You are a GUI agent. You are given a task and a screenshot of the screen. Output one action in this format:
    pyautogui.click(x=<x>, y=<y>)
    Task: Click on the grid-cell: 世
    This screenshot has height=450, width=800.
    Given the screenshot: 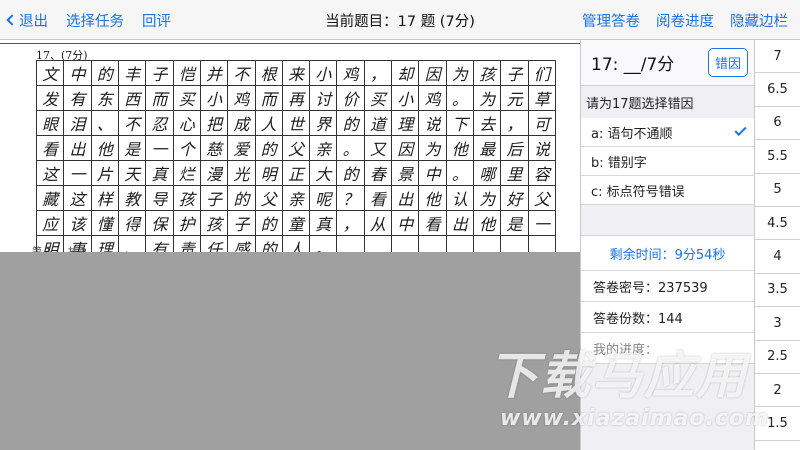 What is the action you would take?
    pyautogui.click(x=296, y=123)
    